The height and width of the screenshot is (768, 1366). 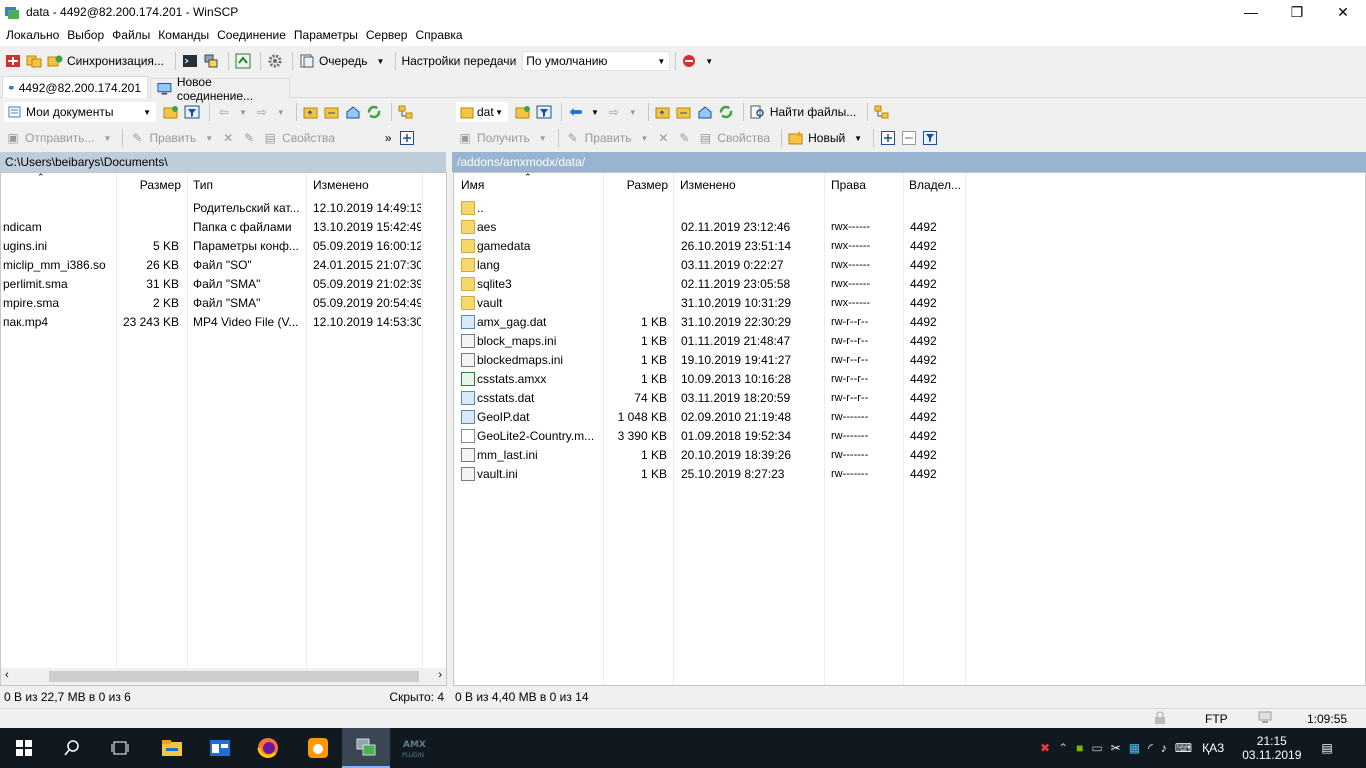 I want to click on table-row: .., so click(x=909, y=208).